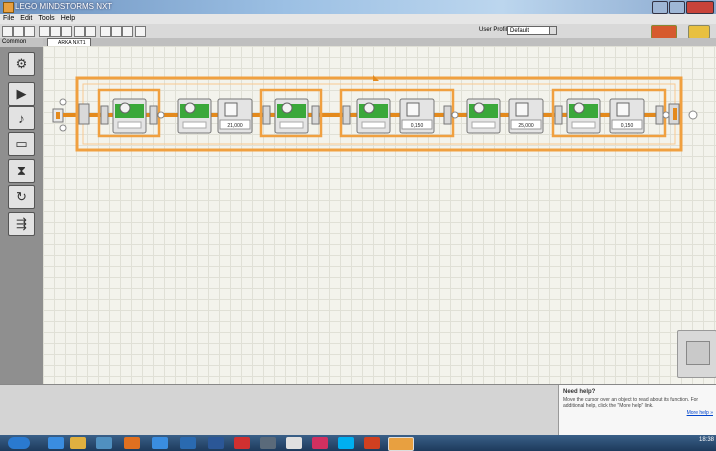  I want to click on start-button, so click(19, 443).